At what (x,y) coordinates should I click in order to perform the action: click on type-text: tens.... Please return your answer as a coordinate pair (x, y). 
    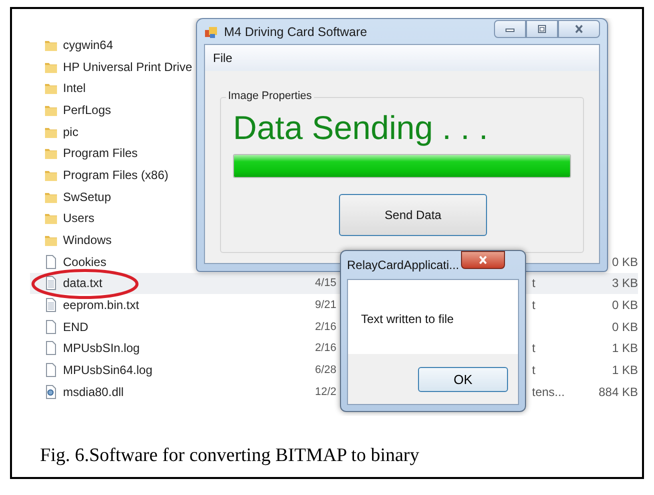
    Looking at the image, I should click on (548, 391).